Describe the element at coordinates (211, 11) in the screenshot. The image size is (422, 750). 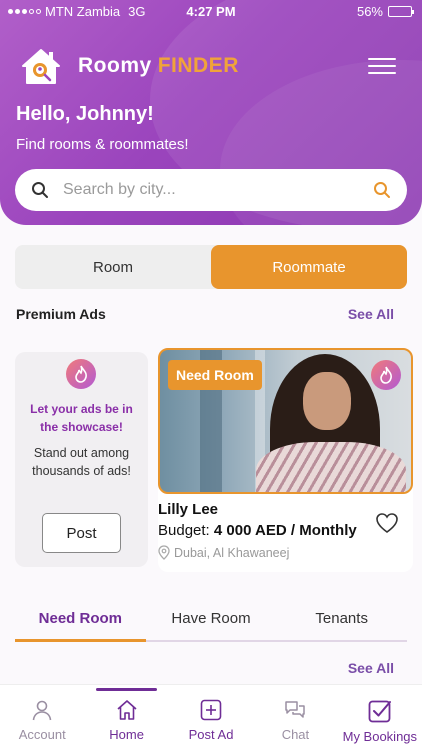
I see `status-bar: MTN Zambia 3G 4:27 PM 56%` at that location.